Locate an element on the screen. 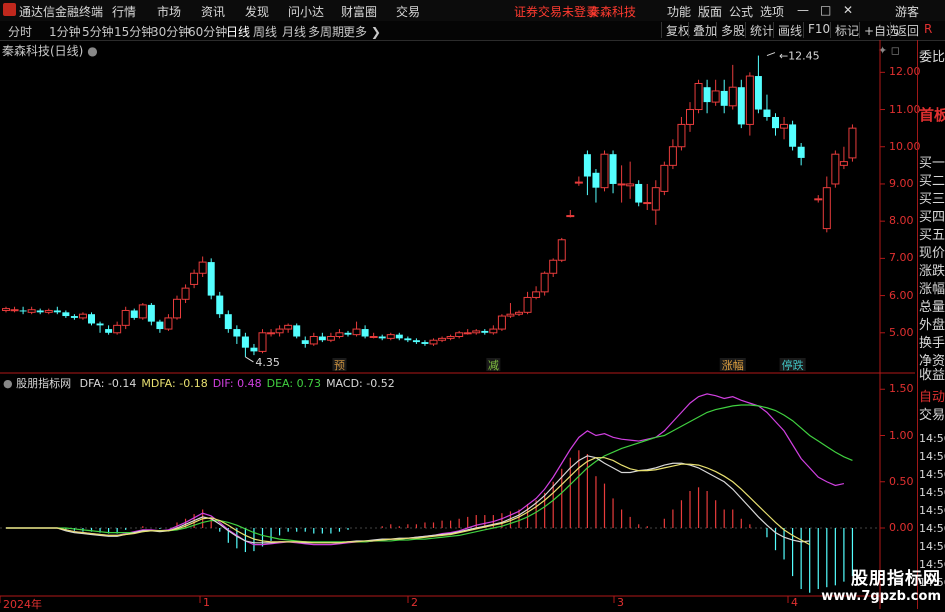 This screenshot has width=945, height=612. quote-field-label: 首板 is located at coordinates (932, 115).